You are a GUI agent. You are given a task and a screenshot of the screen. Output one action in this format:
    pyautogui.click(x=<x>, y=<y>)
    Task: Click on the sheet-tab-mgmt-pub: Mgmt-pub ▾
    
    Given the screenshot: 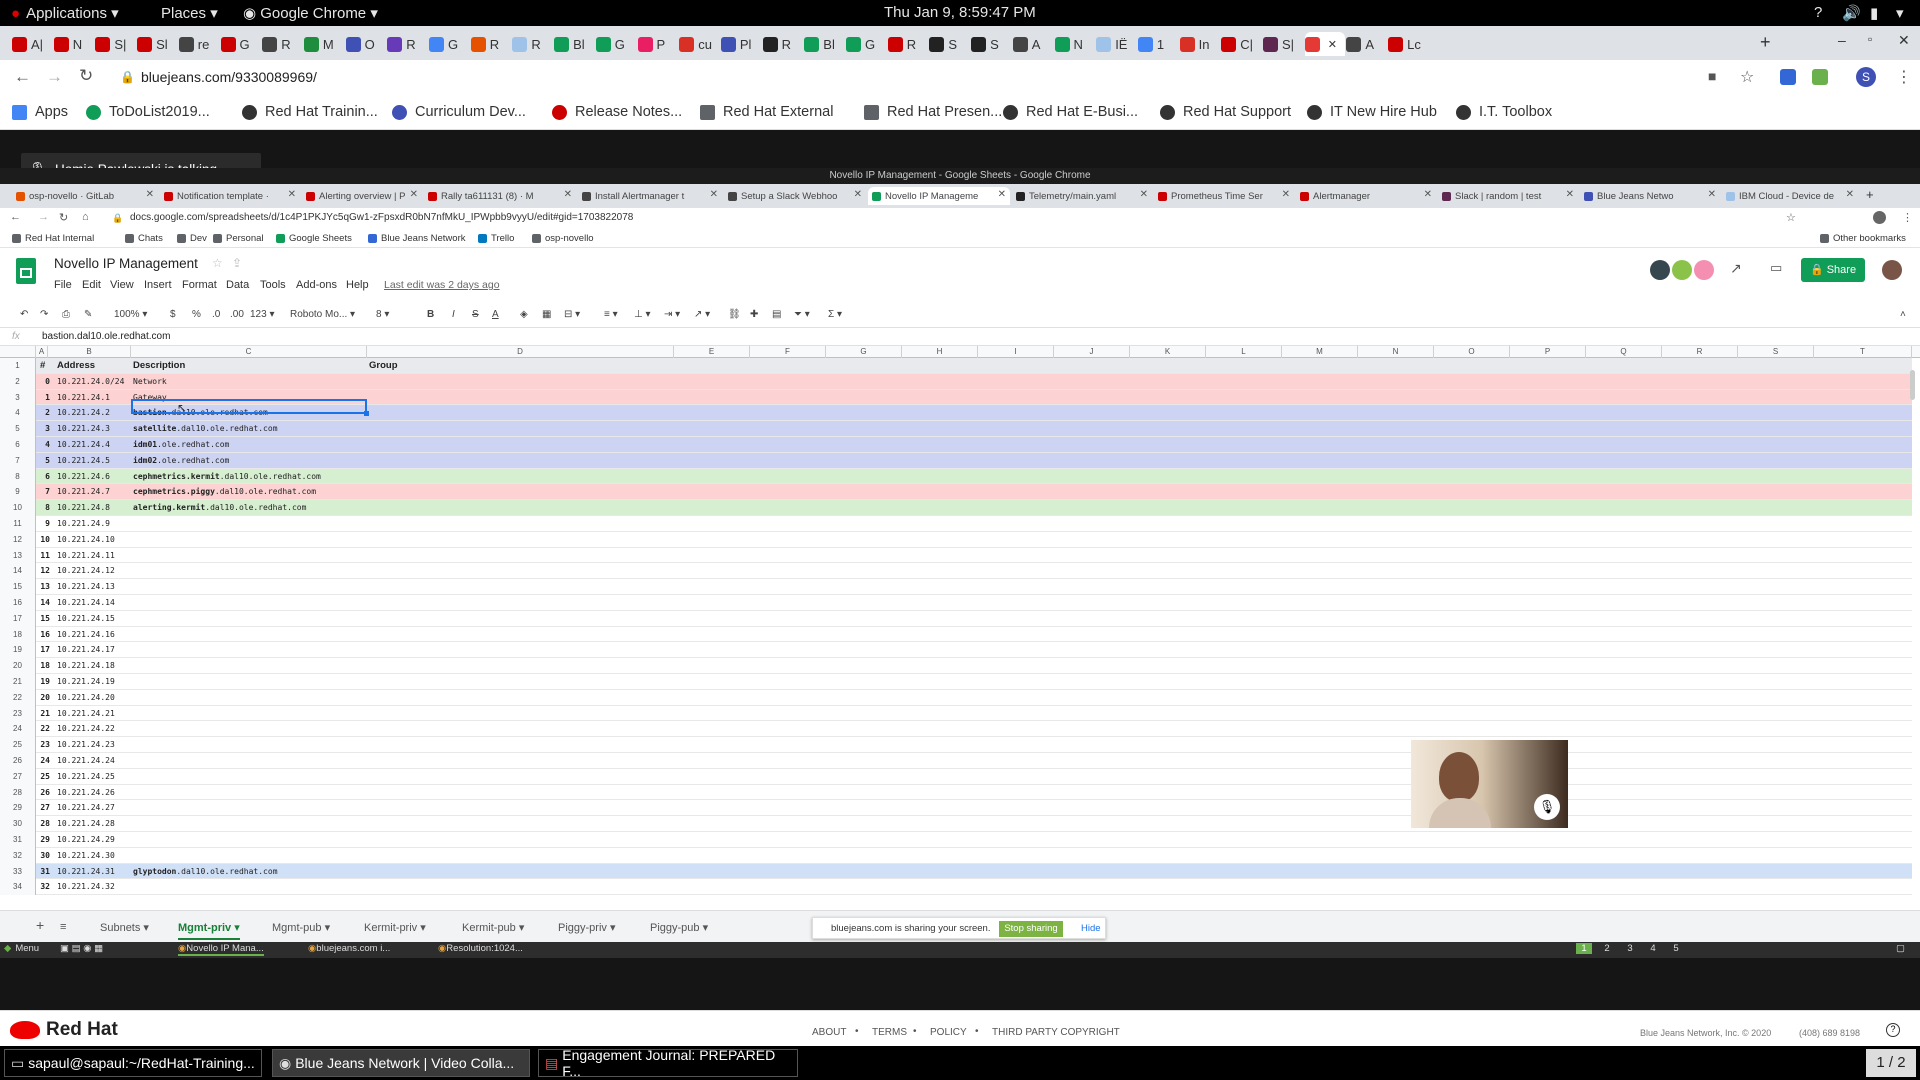 What is the action you would take?
    pyautogui.click(x=301, y=927)
    